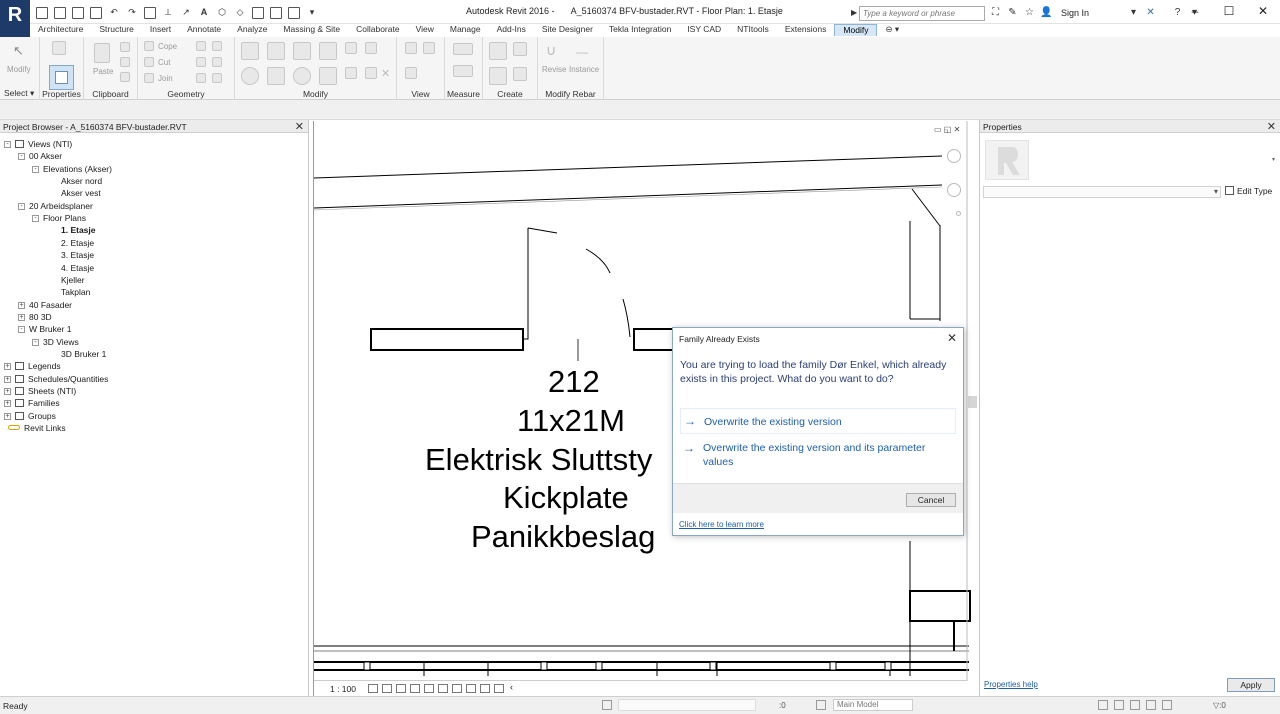 This screenshot has width=1280, height=714. I want to click on sign-in-link: Sign In, so click(1075, 13).